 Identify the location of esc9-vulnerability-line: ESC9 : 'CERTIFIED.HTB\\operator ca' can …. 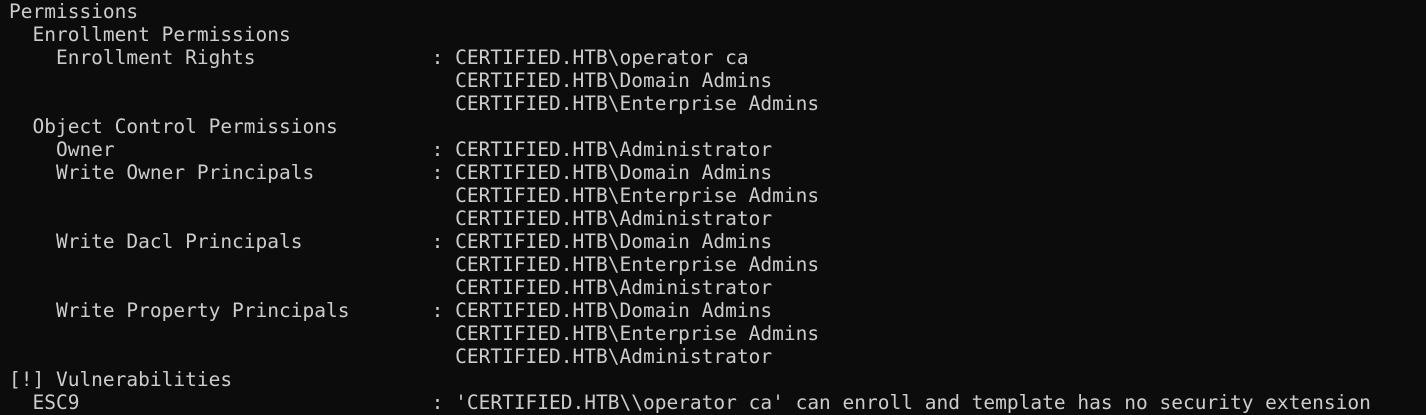
(690, 402).